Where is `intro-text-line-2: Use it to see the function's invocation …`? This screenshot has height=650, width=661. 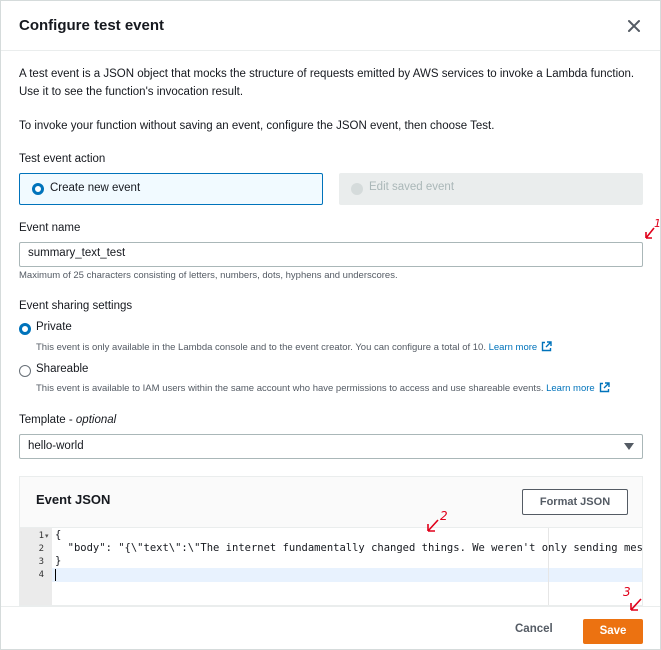
intro-text-line-2: Use it to see the function's invocation … is located at coordinates (131, 92).